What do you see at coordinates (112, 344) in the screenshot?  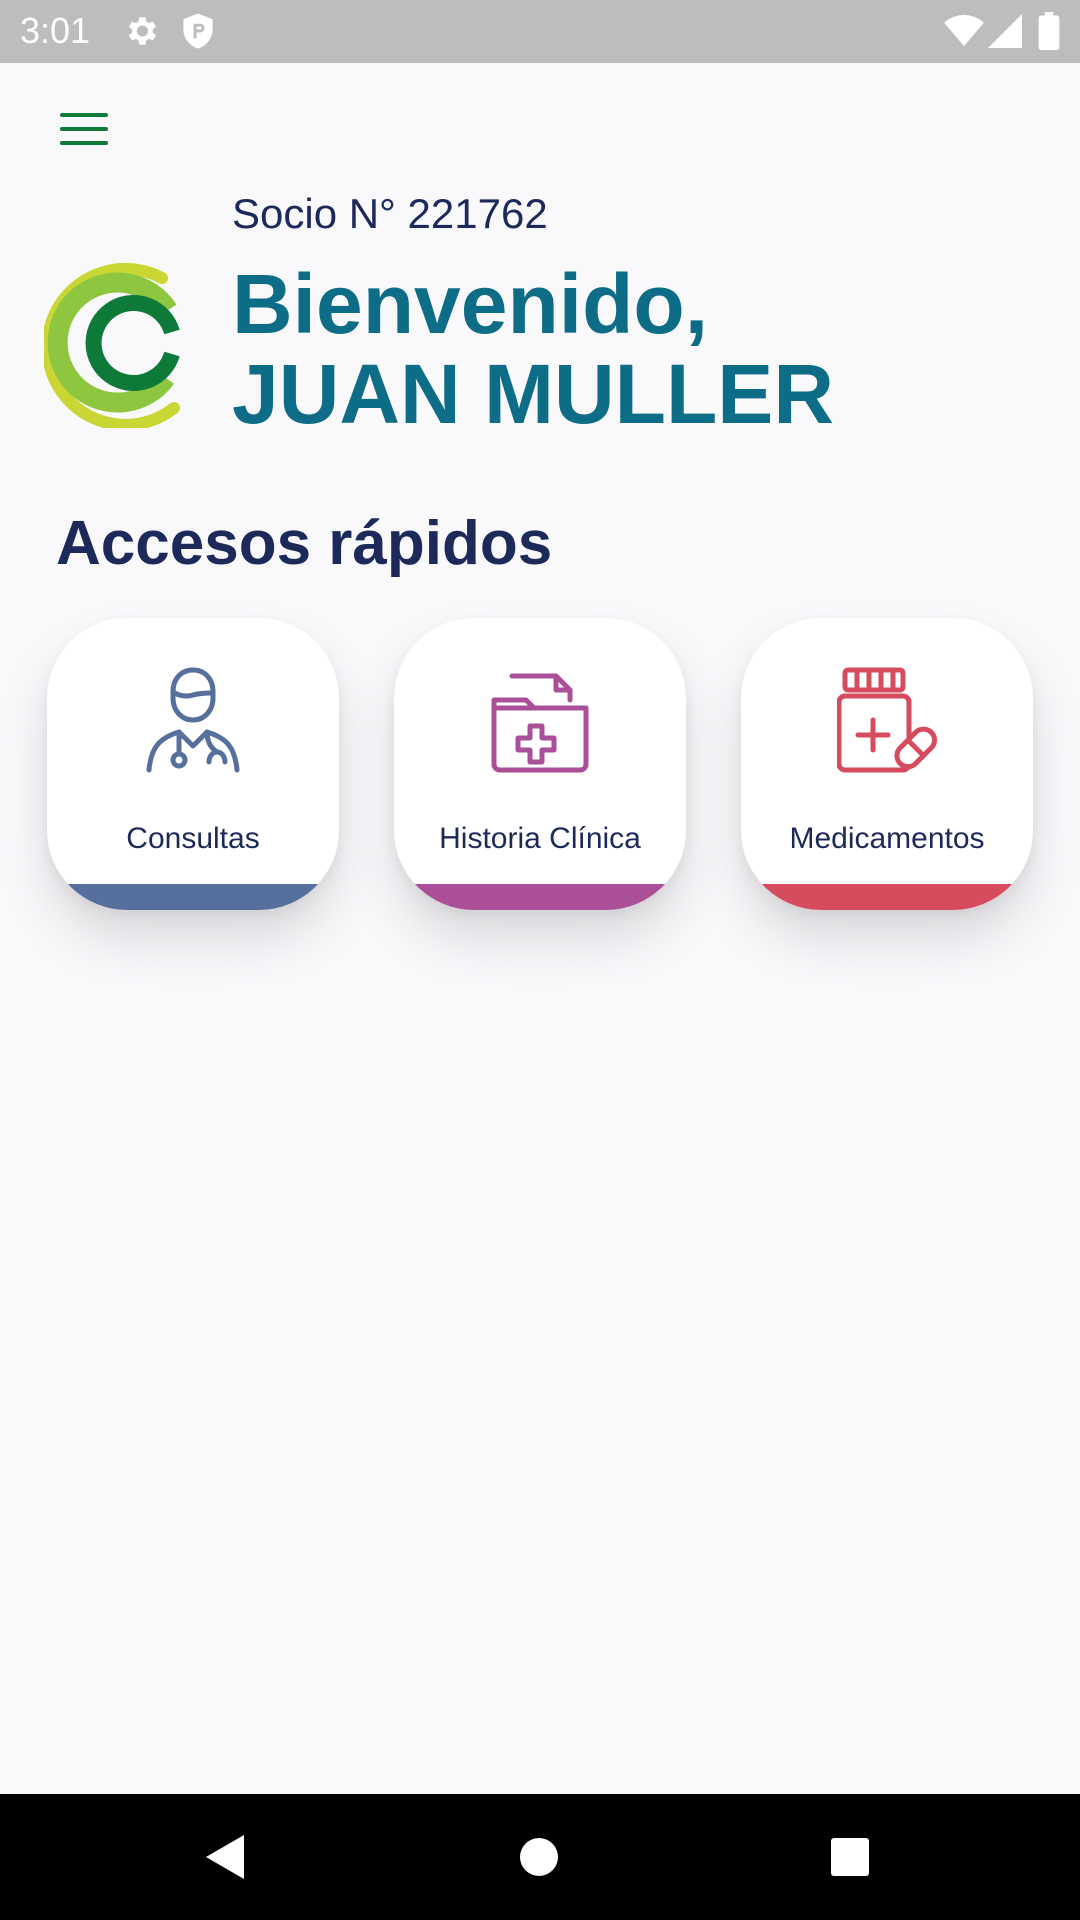 I see `app-logo` at bounding box center [112, 344].